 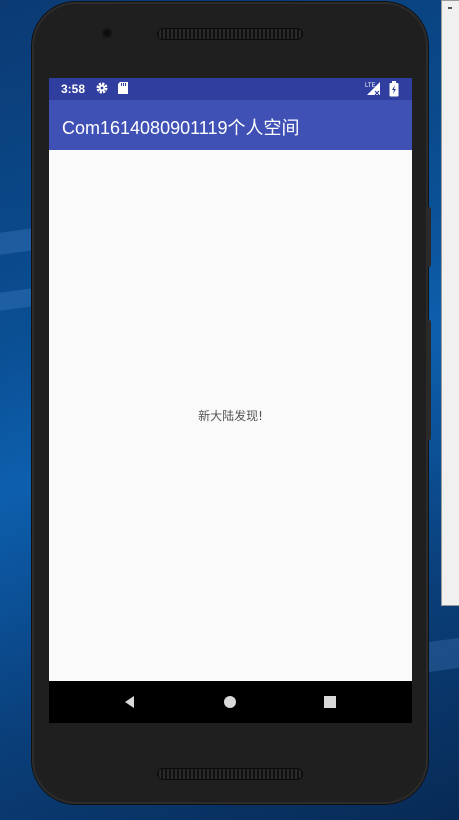 What do you see at coordinates (130, 702) in the screenshot?
I see `back-icon` at bounding box center [130, 702].